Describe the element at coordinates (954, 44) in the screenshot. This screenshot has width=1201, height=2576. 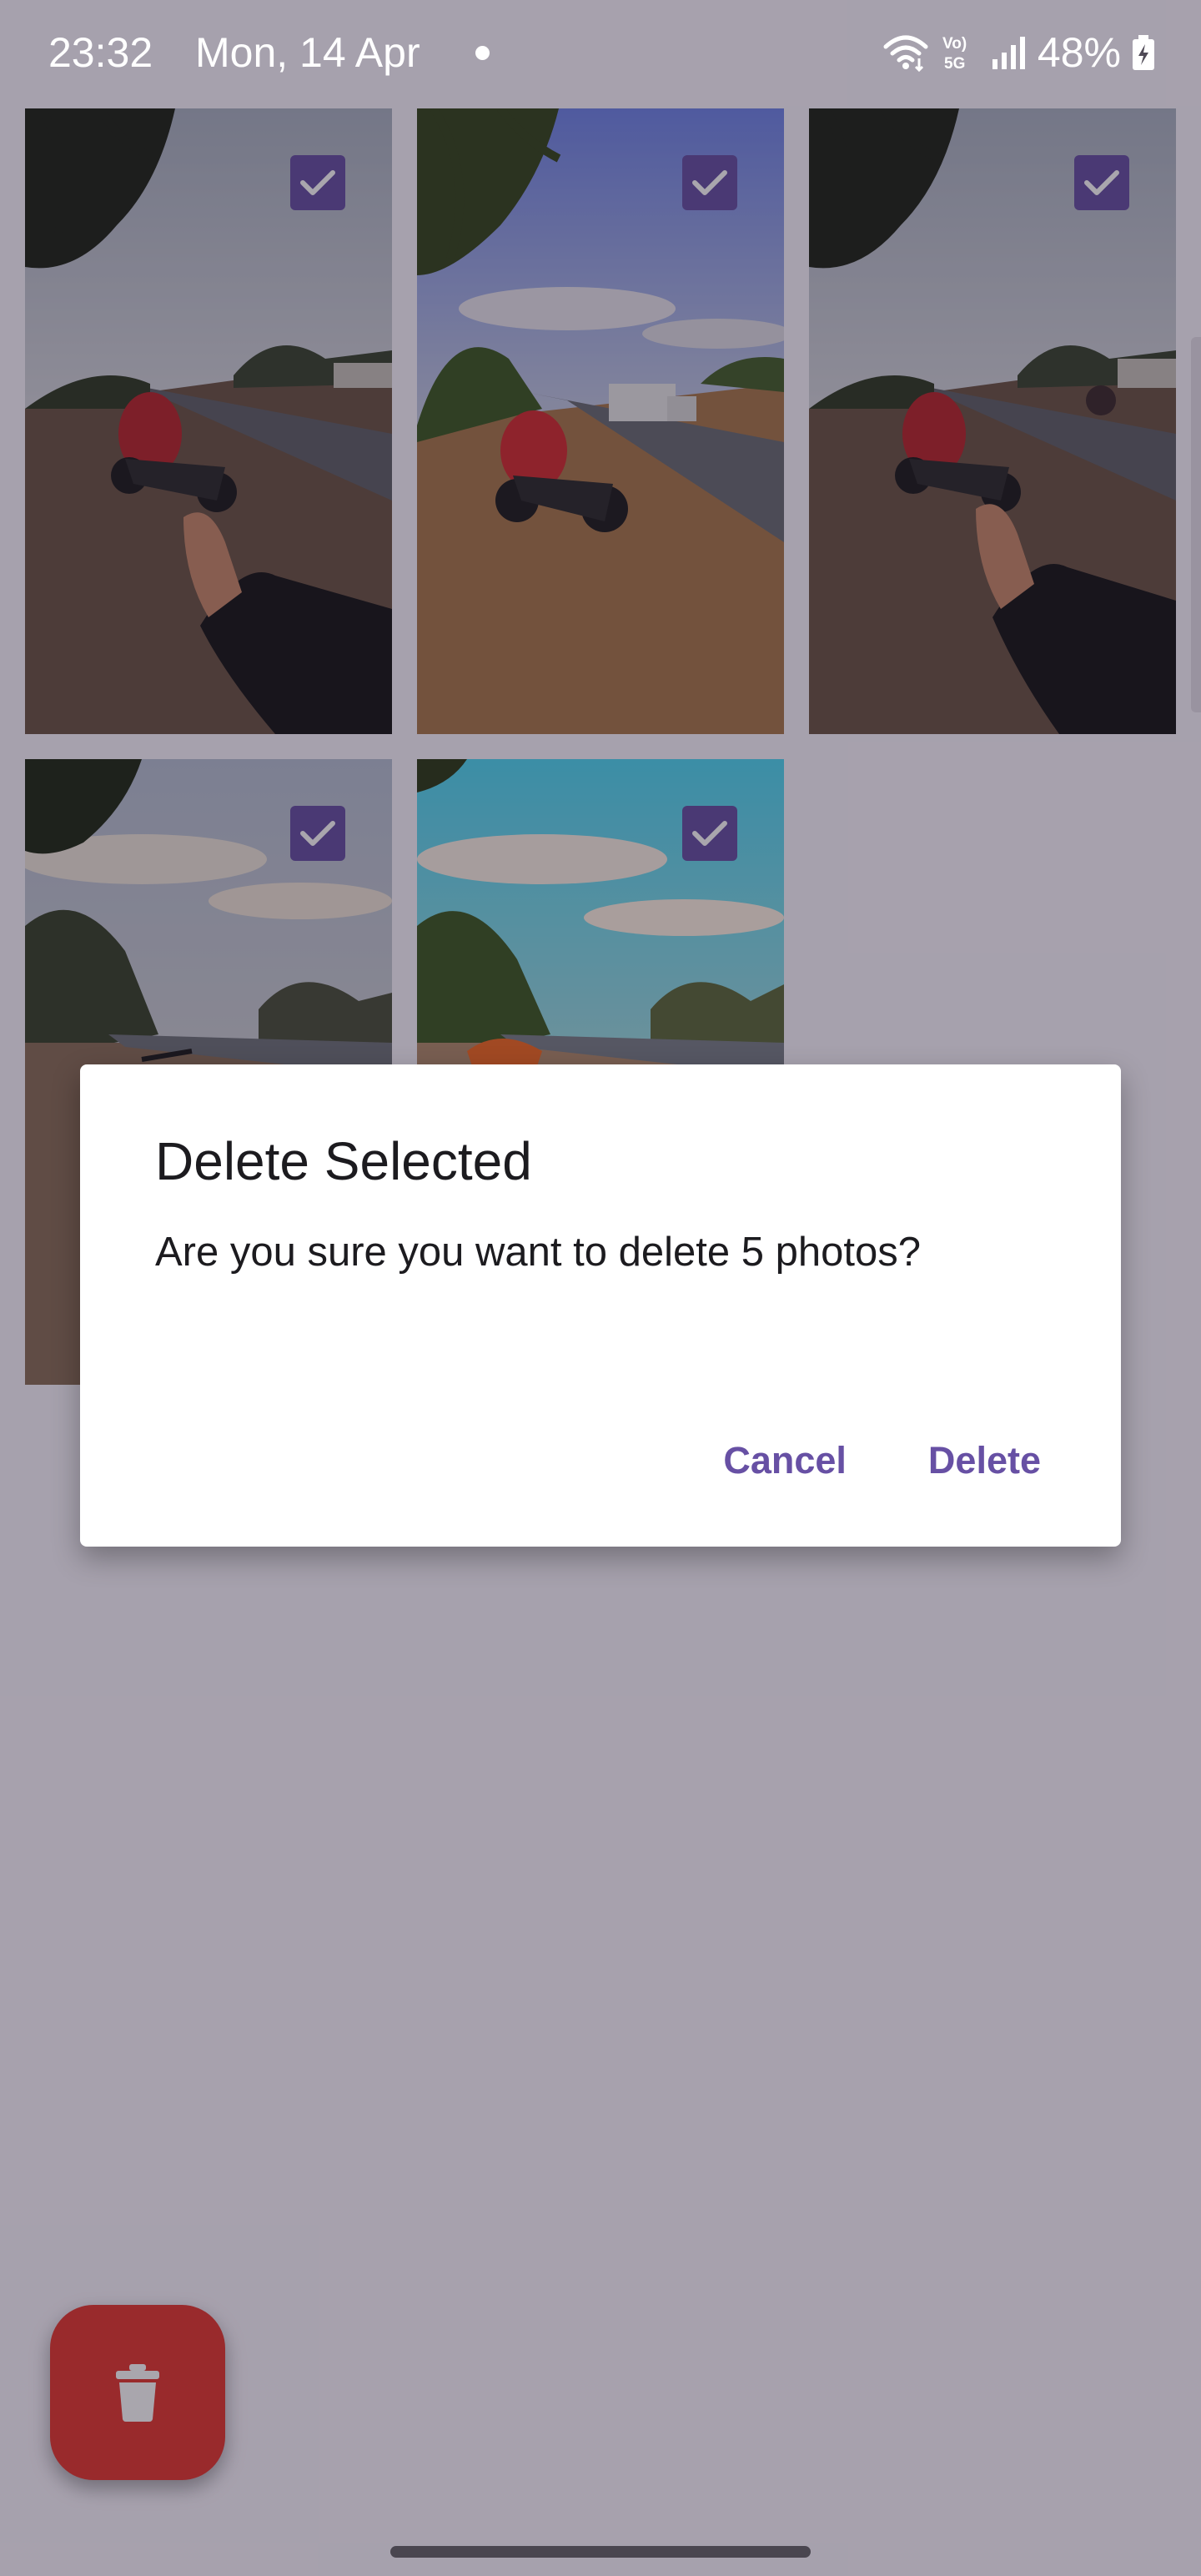
I see `svg-text: Vo)` at that location.